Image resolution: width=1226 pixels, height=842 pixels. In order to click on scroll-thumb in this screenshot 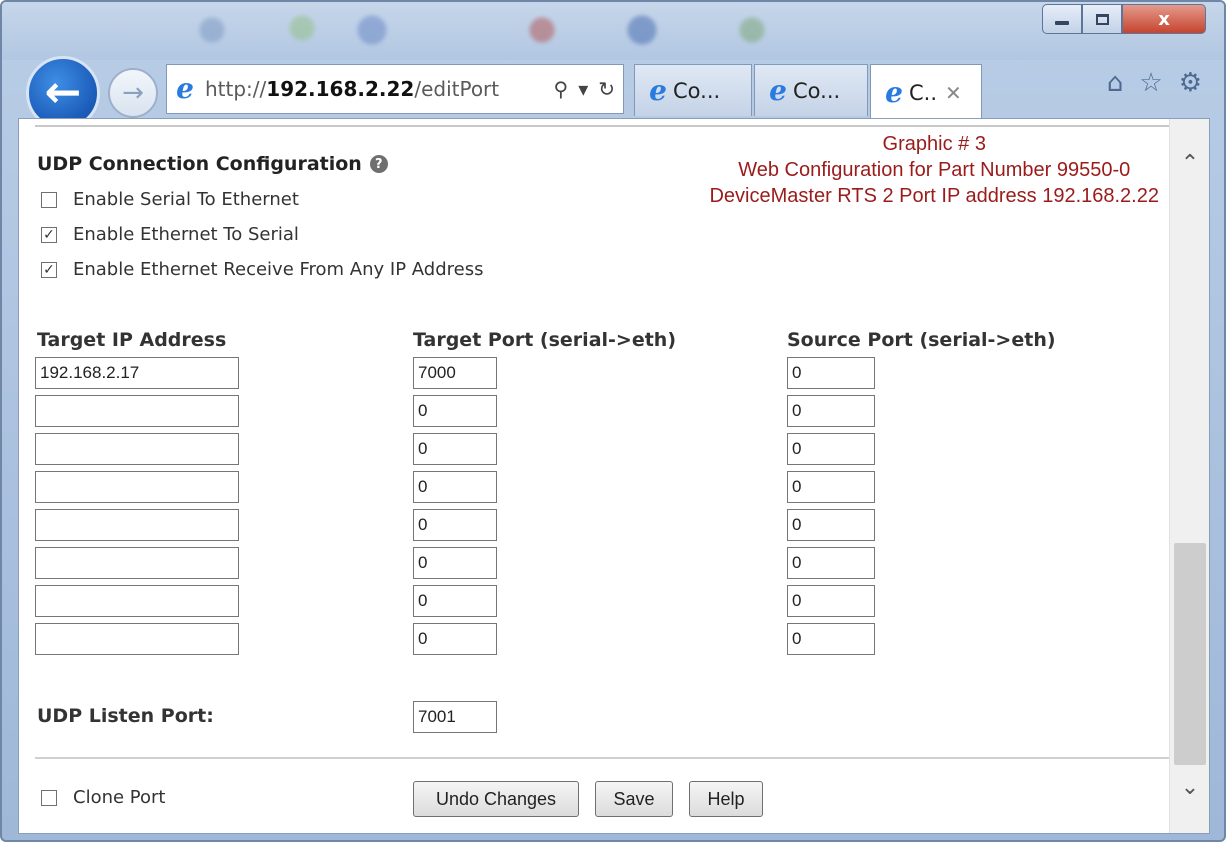, I will do `click(1190, 654)`.